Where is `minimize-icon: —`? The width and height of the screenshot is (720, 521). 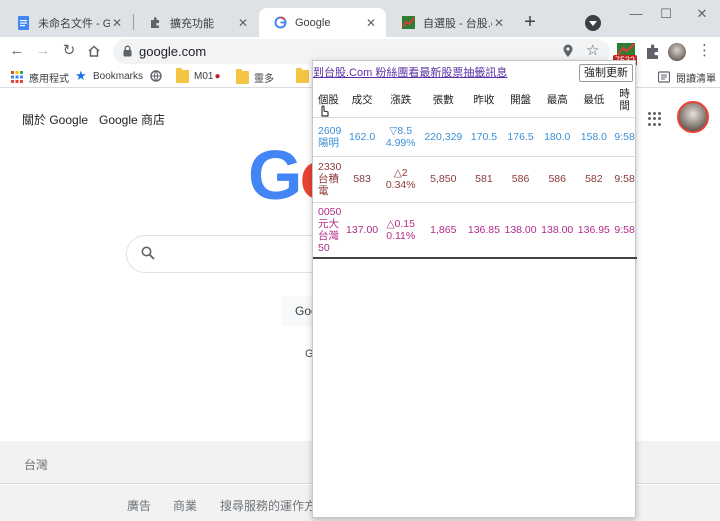
minimize-icon: — is located at coordinates (636, 14).